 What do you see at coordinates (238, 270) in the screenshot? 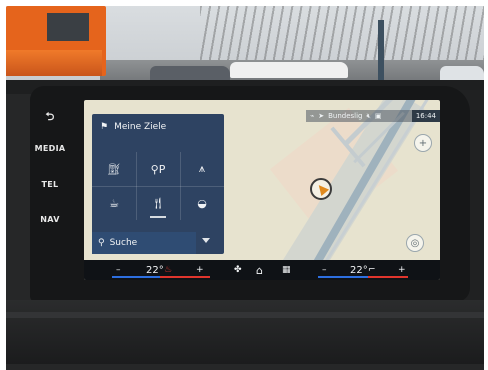
I see `fan-icon: ✤` at bounding box center [238, 270].